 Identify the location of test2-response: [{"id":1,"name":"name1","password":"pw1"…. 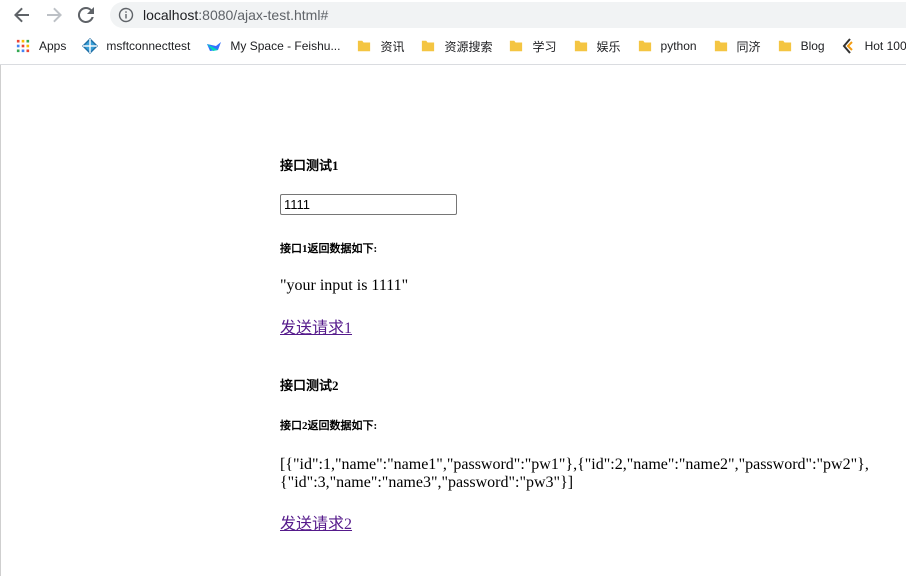
(574, 473).